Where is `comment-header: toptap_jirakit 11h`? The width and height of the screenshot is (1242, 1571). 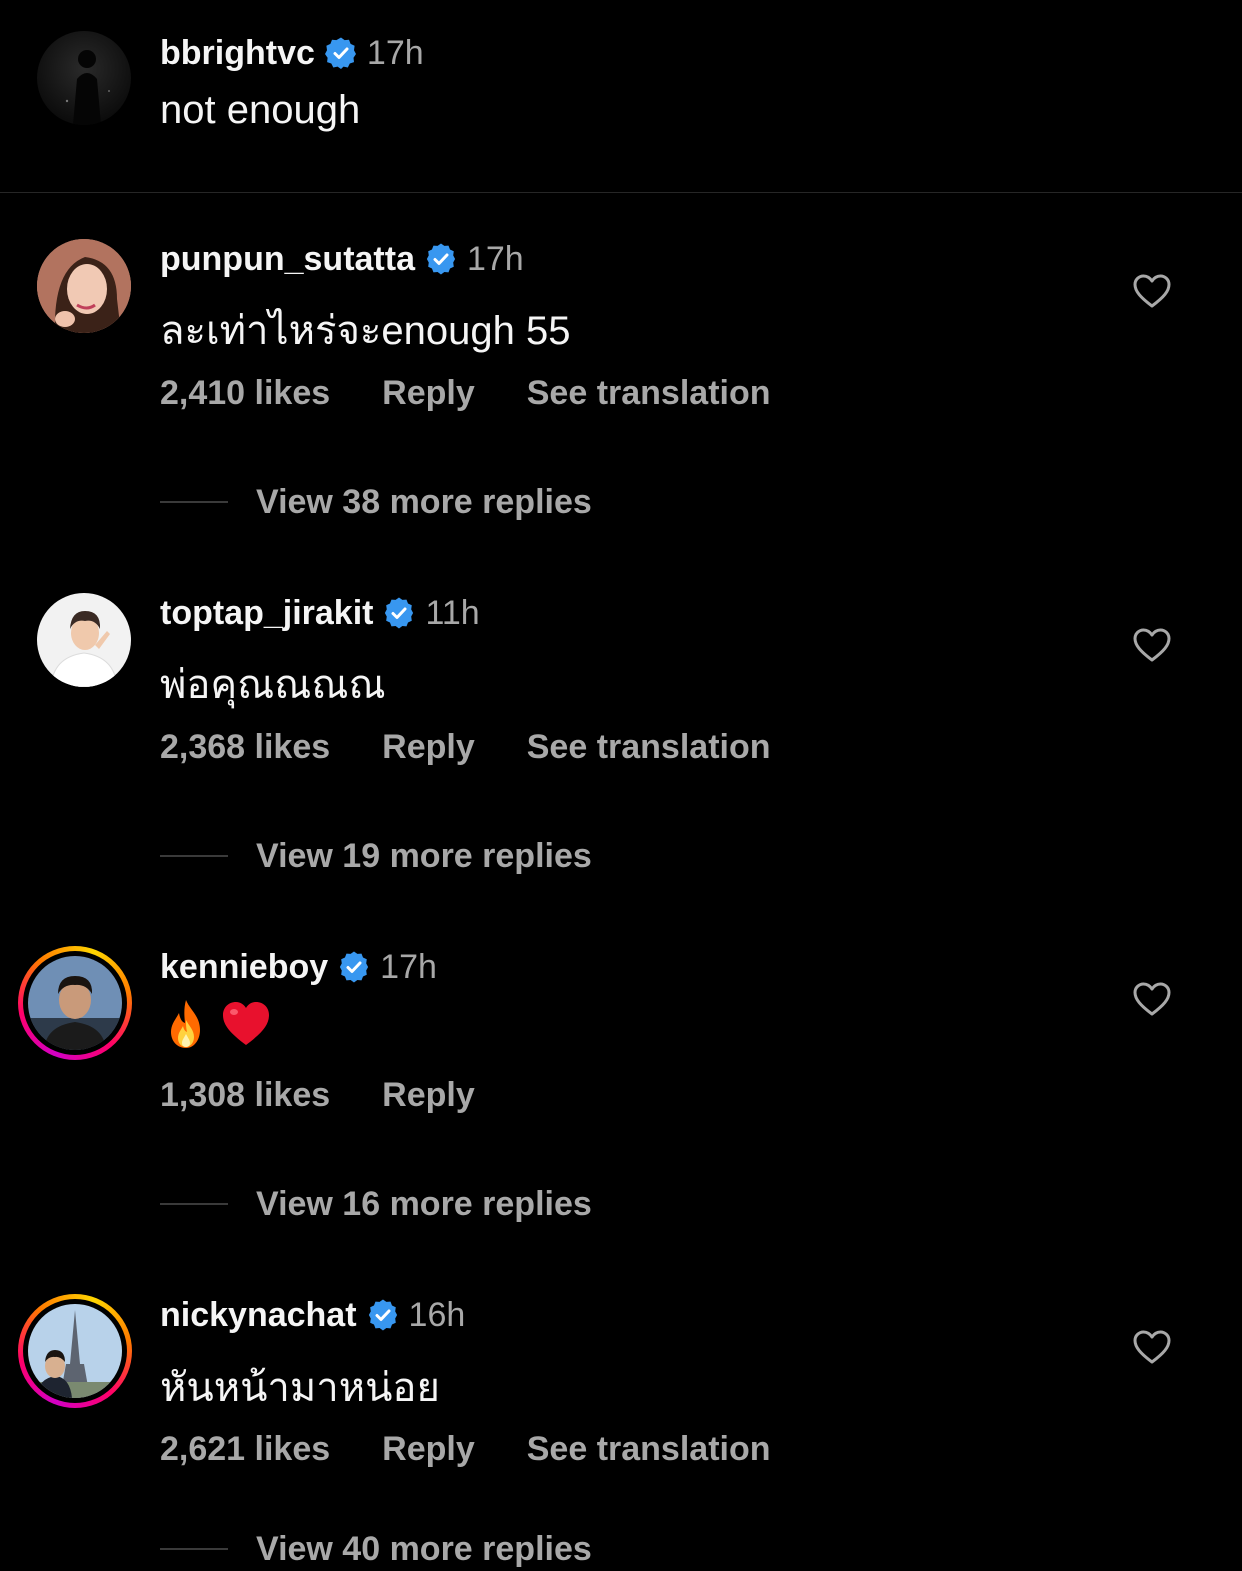
comment-header: toptap_jirakit 11h is located at coordinates (320, 613).